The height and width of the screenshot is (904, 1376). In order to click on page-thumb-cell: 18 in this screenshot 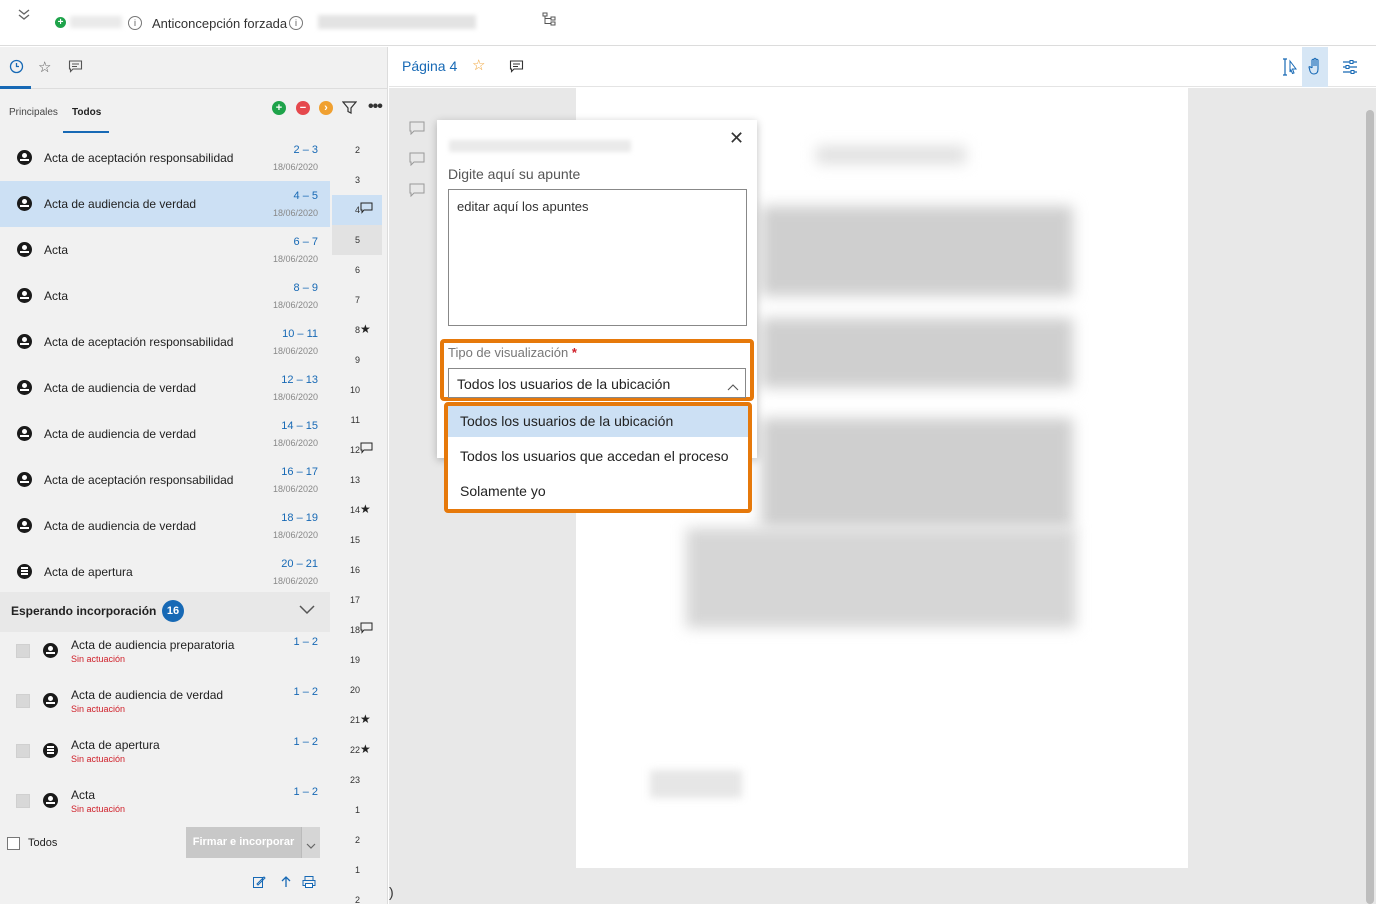, I will do `click(357, 630)`.